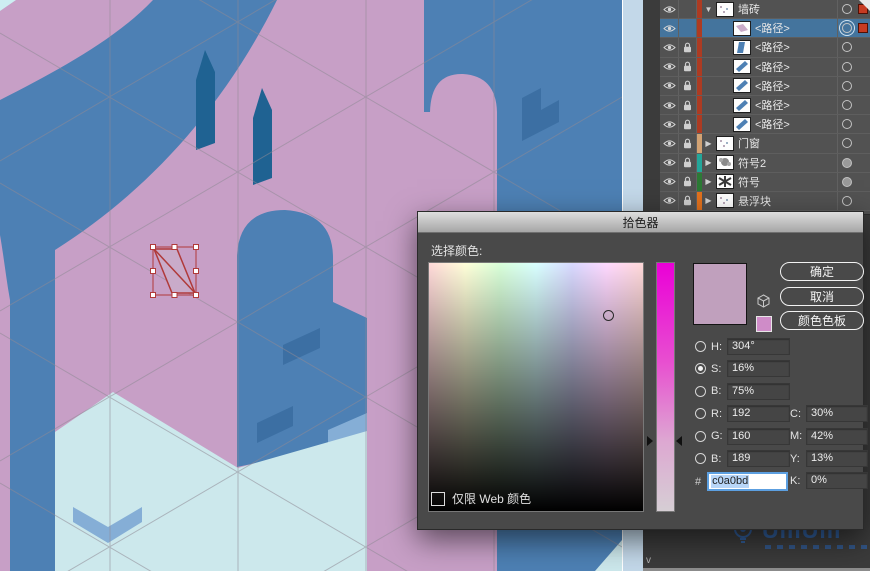  Describe the element at coordinates (758, 458) in the screenshot. I see `value-input: 189` at that location.